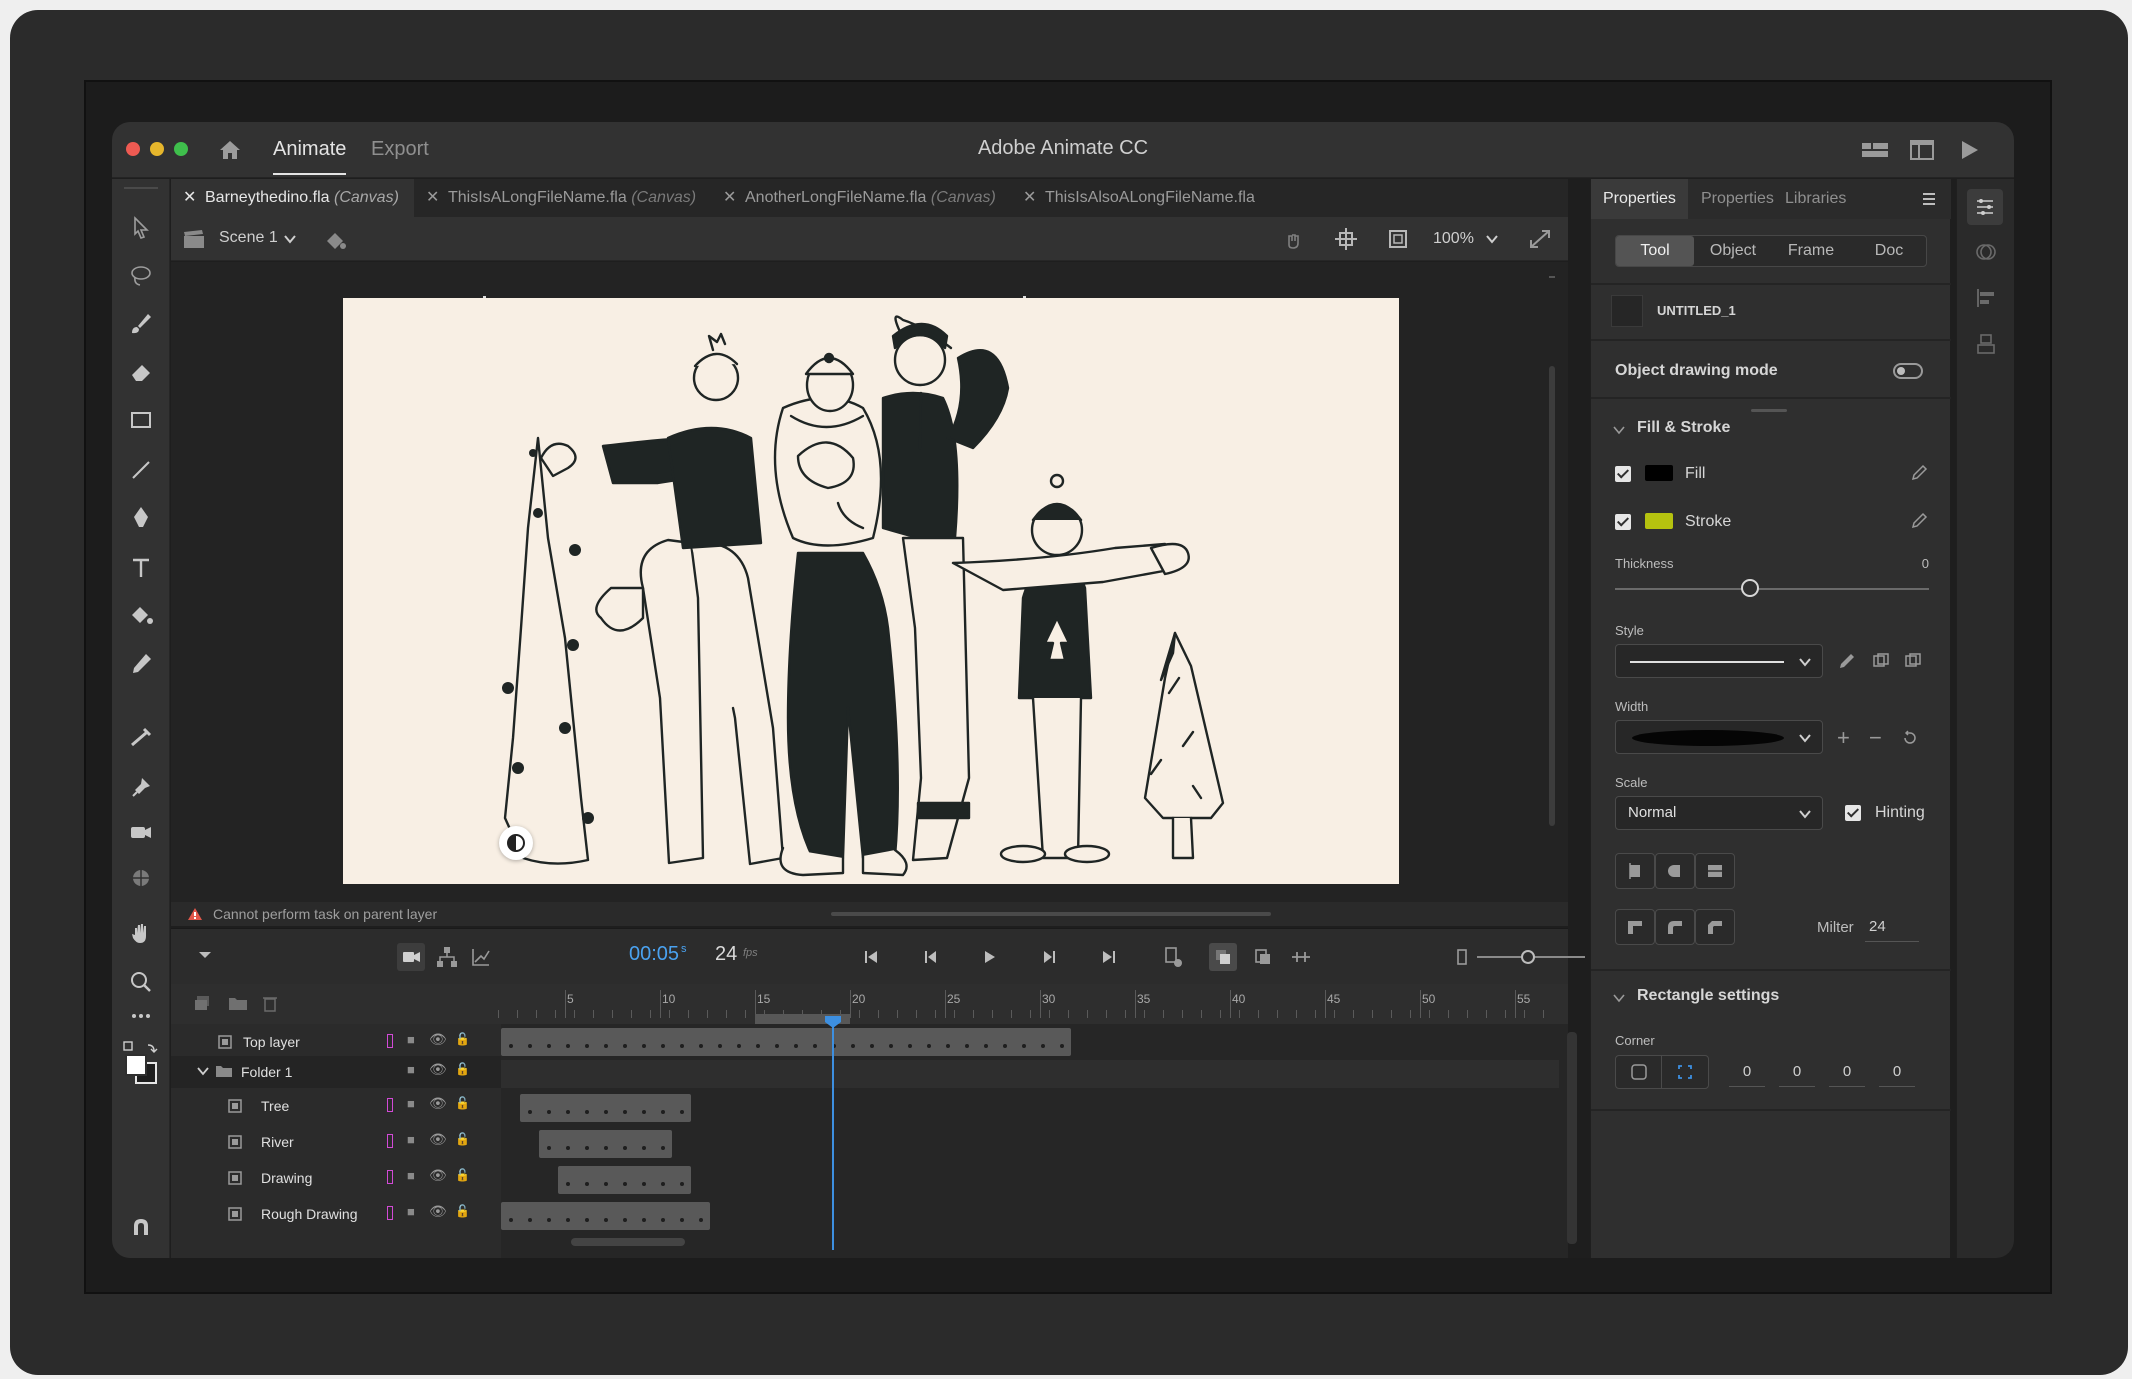 This screenshot has width=2132, height=1379. Describe the element at coordinates (989, 957) in the screenshot. I see `play-icon` at that location.